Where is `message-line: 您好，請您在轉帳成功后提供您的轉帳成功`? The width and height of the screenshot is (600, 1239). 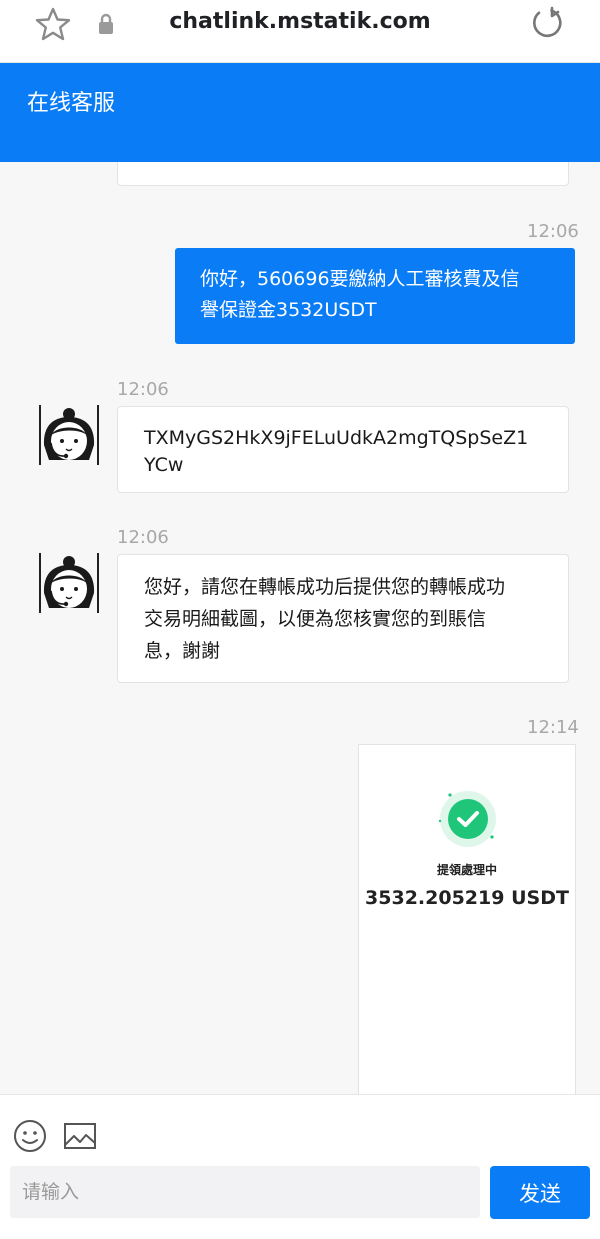
message-line: 您好，請您在轉帳成功后提供您的轉帳成功 is located at coordinates (325, 587).